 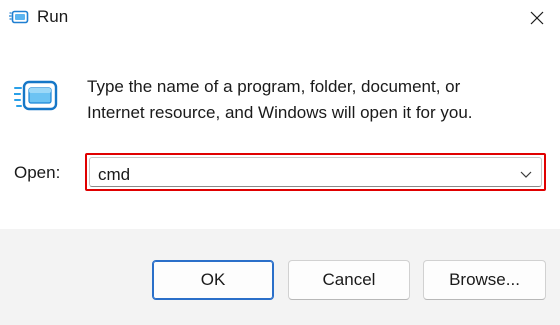 What do you see at coordinates (213, 280) in the screenshot?
I see `ok-button: OK` at bounding box center [213, 280].